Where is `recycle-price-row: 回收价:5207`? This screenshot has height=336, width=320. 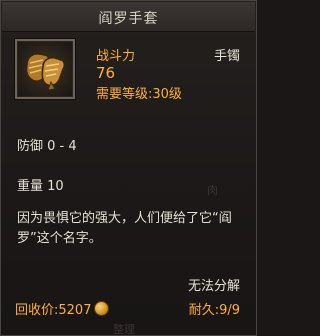 recycle-price-row: 回收价:5207 is located at coordinates (62, 308).